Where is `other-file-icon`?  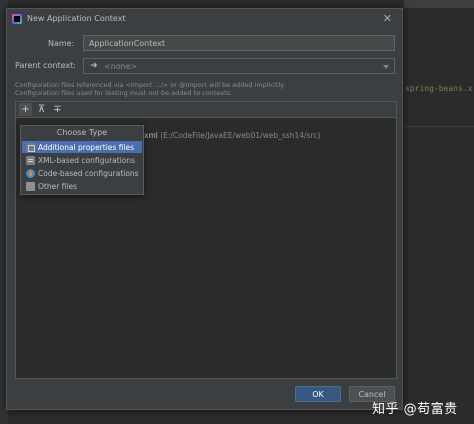
other-file-icon is located at coordinates (30, 186).